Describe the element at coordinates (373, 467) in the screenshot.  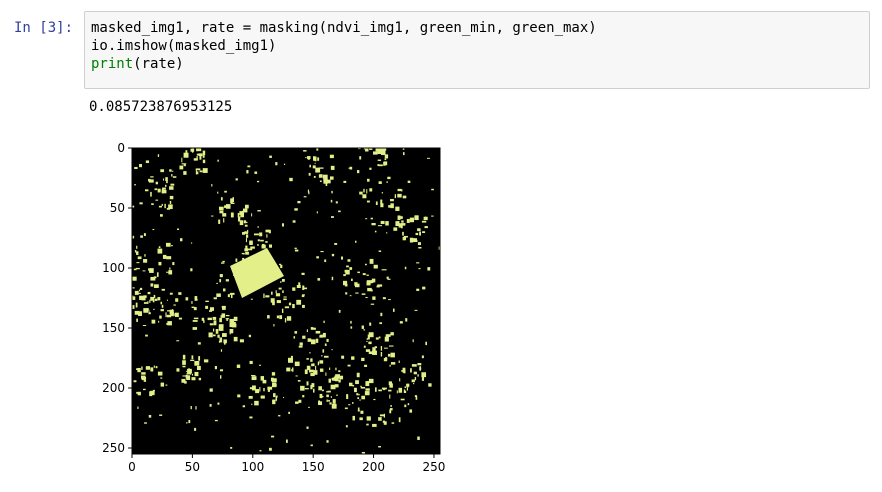
I see `x-tick-label: 200` at that location.